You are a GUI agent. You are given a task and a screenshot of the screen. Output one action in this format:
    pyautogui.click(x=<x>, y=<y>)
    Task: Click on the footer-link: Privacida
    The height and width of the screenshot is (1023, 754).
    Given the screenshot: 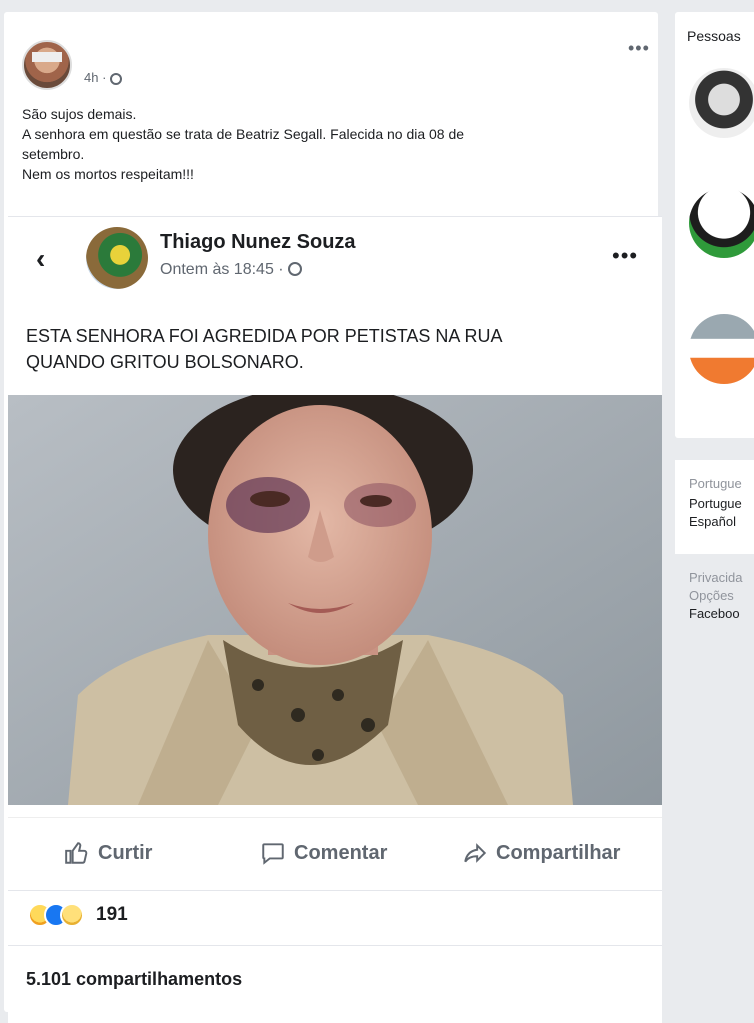 What is the action you would take?
    pyautogui.click(x=715, y=577)
    